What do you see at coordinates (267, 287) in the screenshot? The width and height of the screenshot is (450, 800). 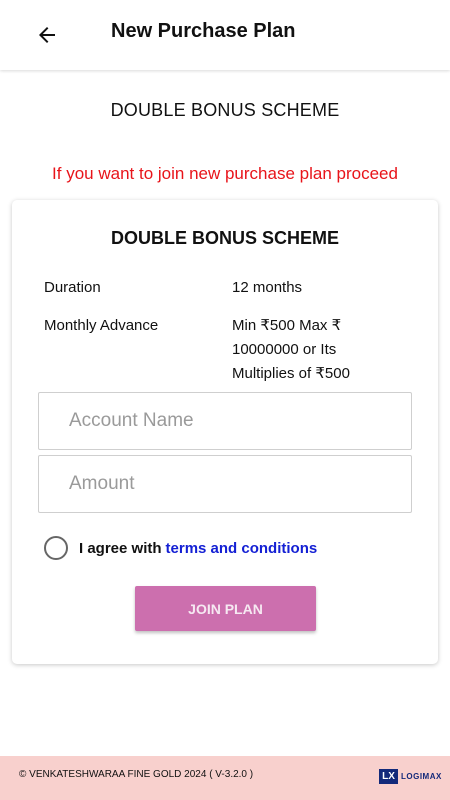 I see `duration-value: 12 months` at bounding box center [267, 287].